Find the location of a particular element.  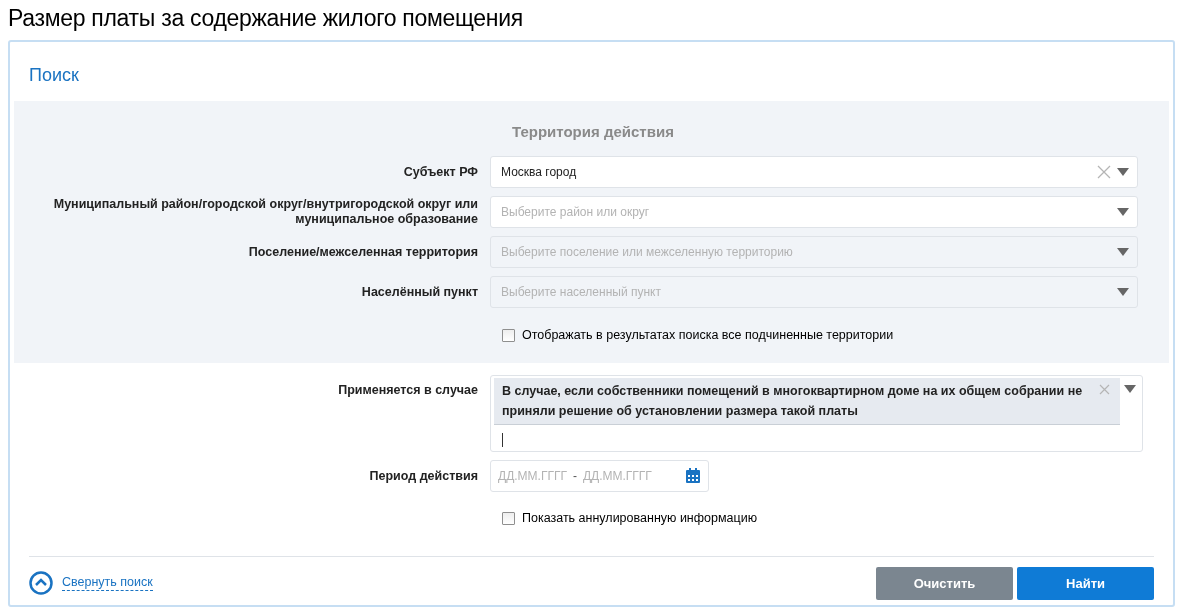

page-title: Размер платы за содержание жилого помещения is located at coordinates (265, 18).